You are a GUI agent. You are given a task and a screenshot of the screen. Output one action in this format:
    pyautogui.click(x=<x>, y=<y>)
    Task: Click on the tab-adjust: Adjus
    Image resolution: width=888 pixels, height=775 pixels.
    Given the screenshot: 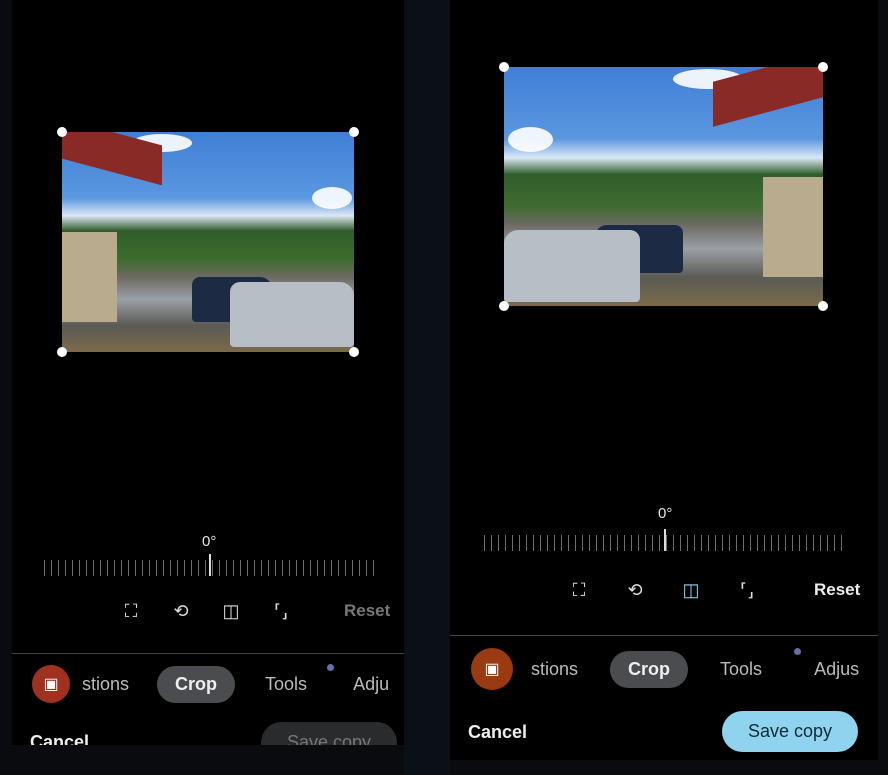 What is the action you would take?
    pyautogui.click(x=836, y=669)
    